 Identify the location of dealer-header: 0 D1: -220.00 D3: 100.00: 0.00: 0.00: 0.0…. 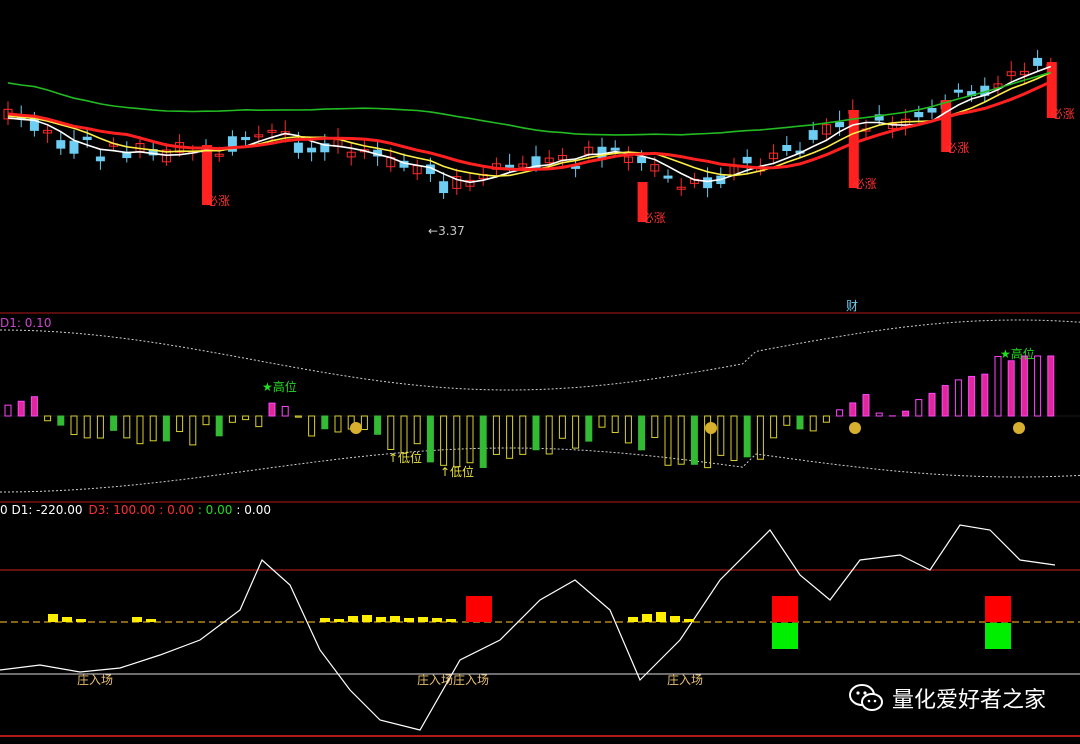
(135, 510).